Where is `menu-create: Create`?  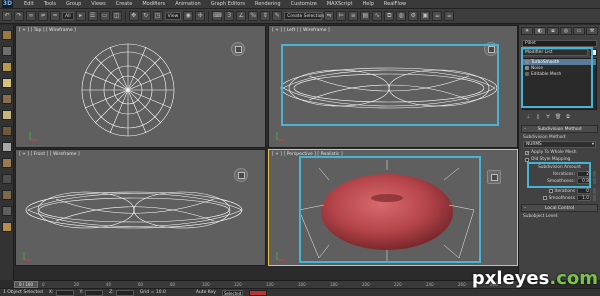
menu-create: Create is located at coordinates (124, 4).